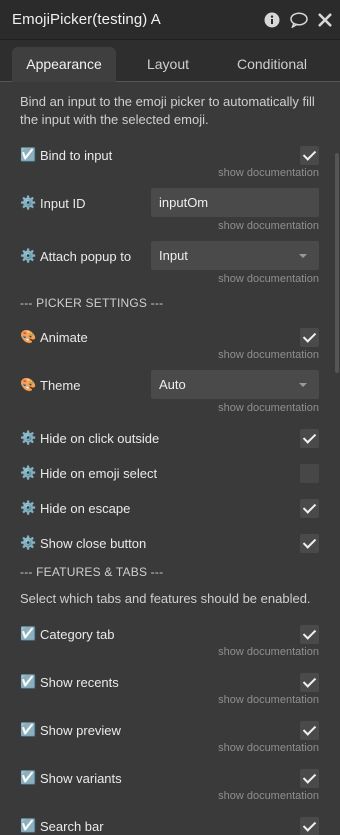 Image resolution: width=340 pixels, height=835 pixels. What do you see at coordinates (309, 337) in the screenshot?
I see `animate-checkbox` at bounding box center [309, 337].